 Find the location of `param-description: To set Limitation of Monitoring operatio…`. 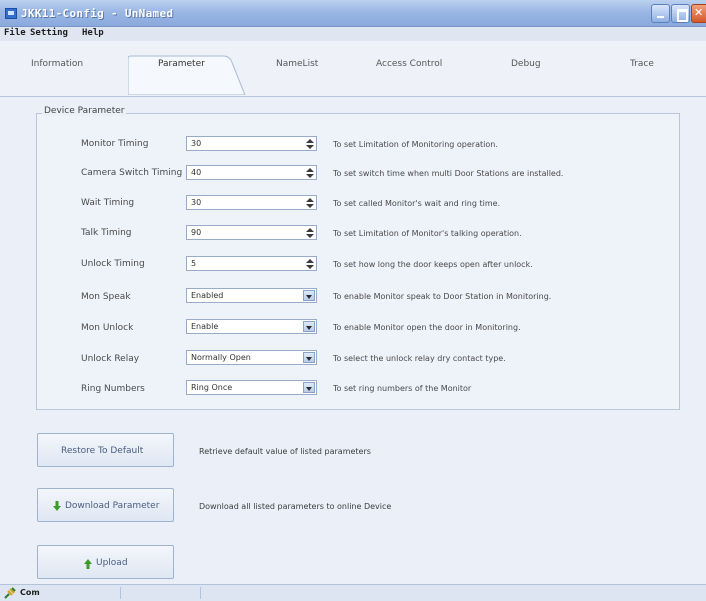

param-description: To set Limitation of Monitoring operatio… is located at coordinates (415, 144).